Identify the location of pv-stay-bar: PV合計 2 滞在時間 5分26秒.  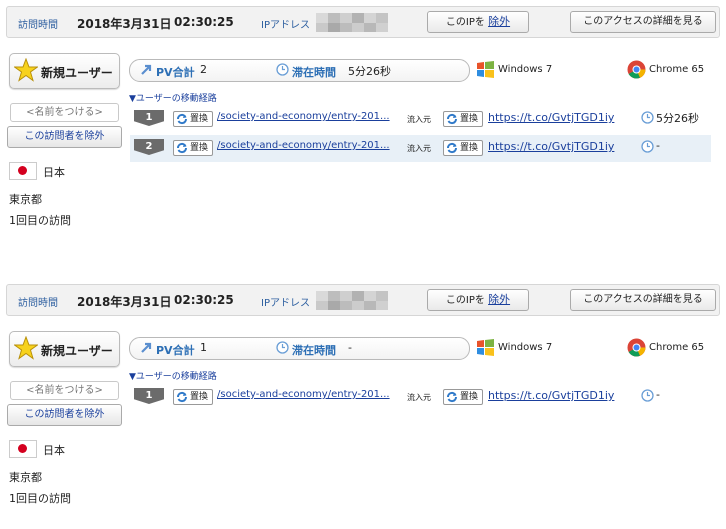
(299, 70).